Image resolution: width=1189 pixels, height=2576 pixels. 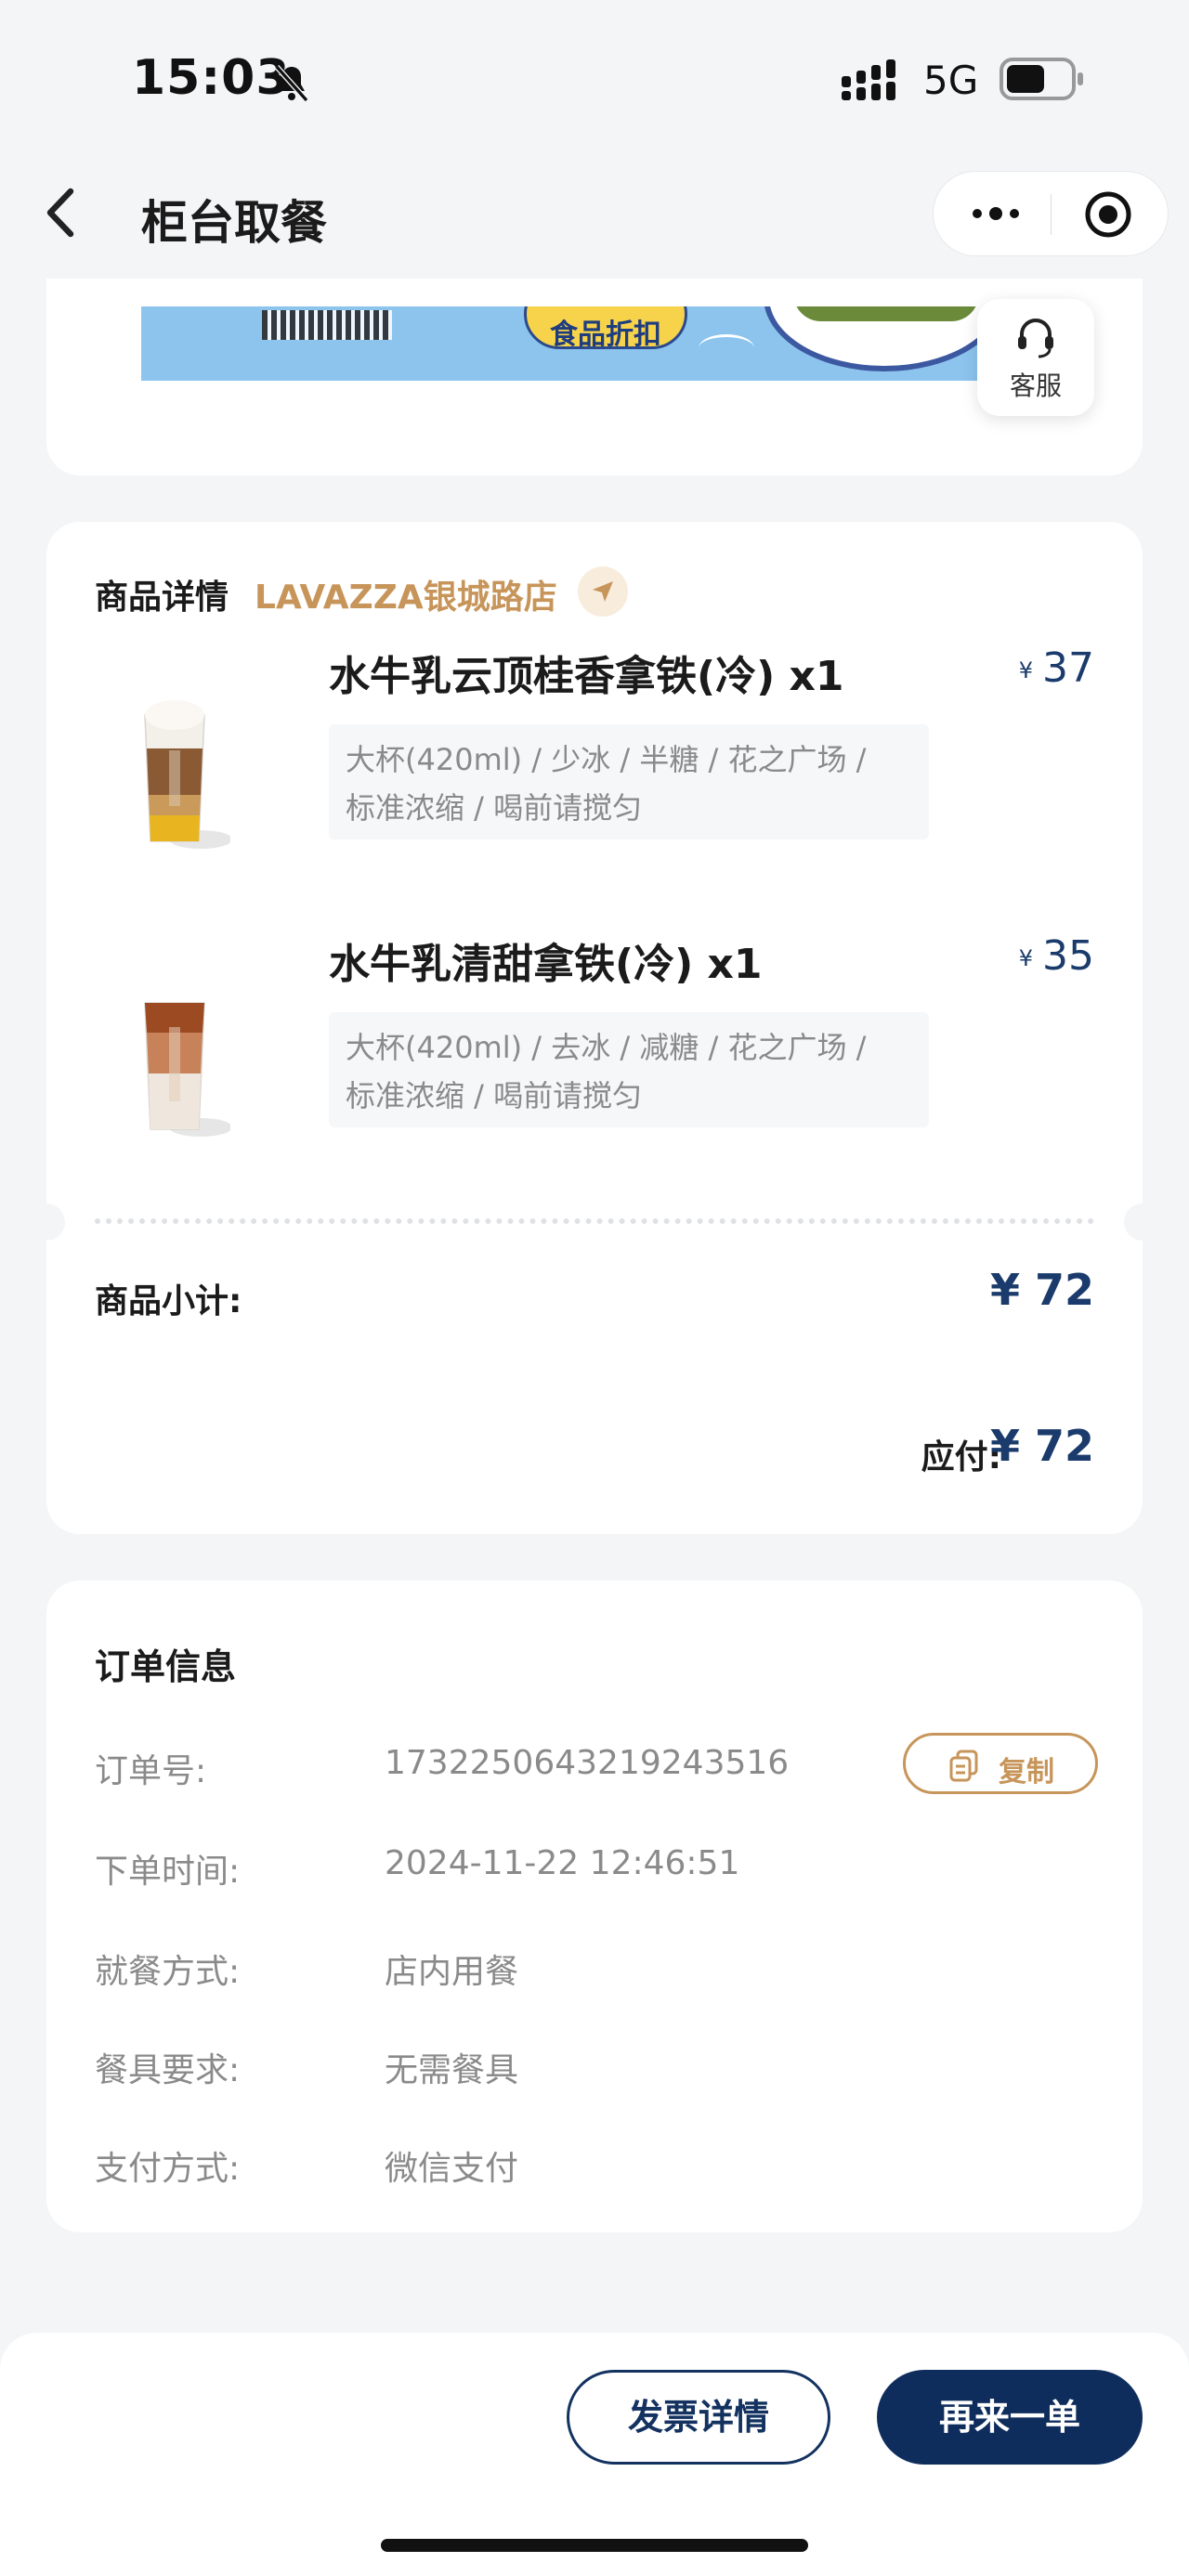 What do you see at coordinates (1026, 1772) in the screenshot?
I see `copy-label: 复制` at bounding box center [1026, 1772].